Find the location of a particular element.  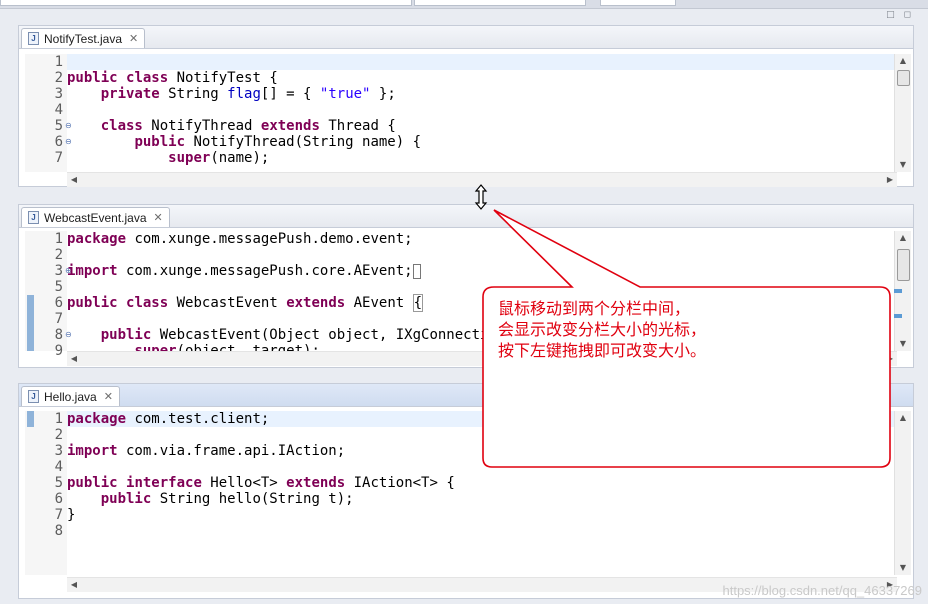

watermark: https://blog.csdn.net/qq_46337269 is located at coordinates (822, 590).